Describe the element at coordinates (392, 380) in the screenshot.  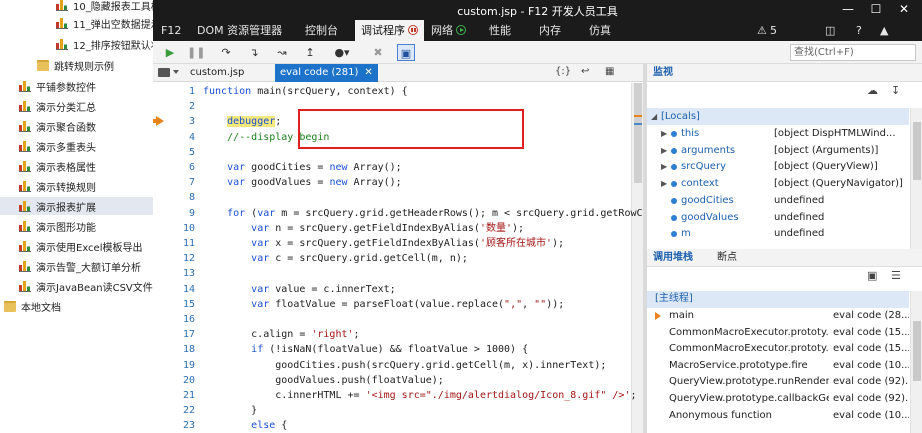
I see `code-line: 20 goodValues.push(floatValue);` at that location.